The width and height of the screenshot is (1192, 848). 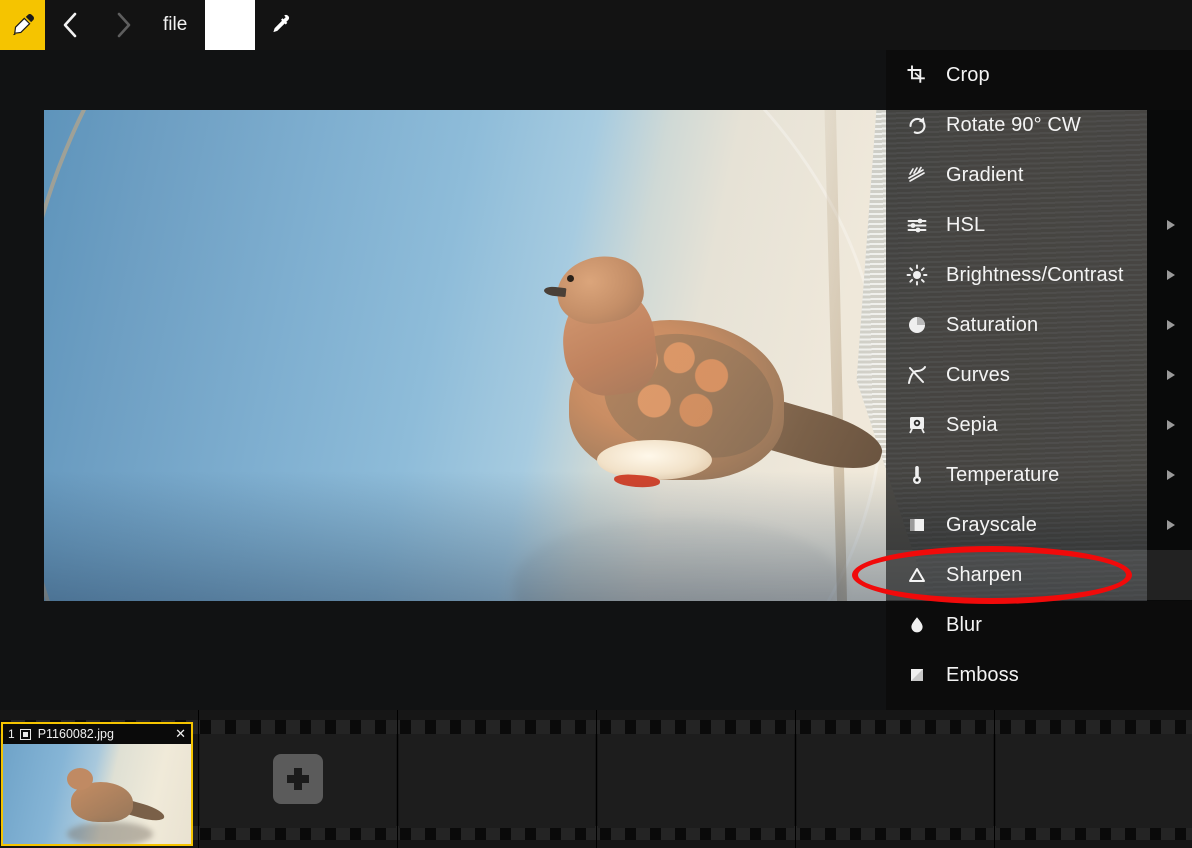 I want to click on thumbnail-bird, so click(x=114, y=797).